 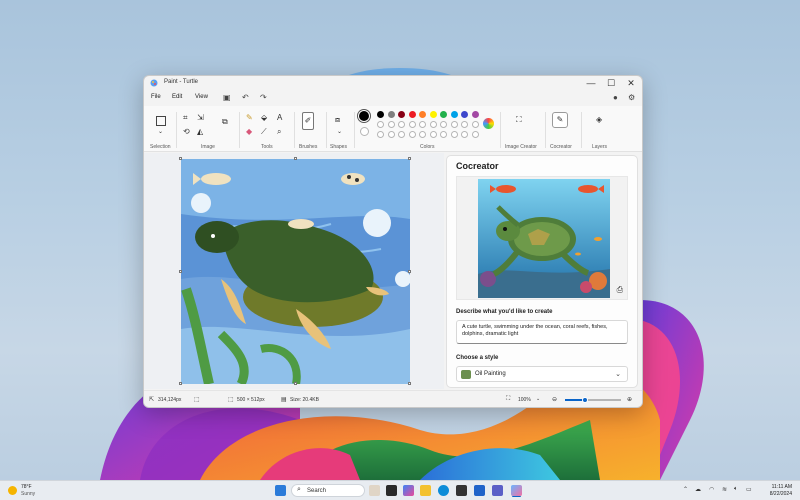 I want to click on save-image-icon: ⎙, so click(x=620, y=290).